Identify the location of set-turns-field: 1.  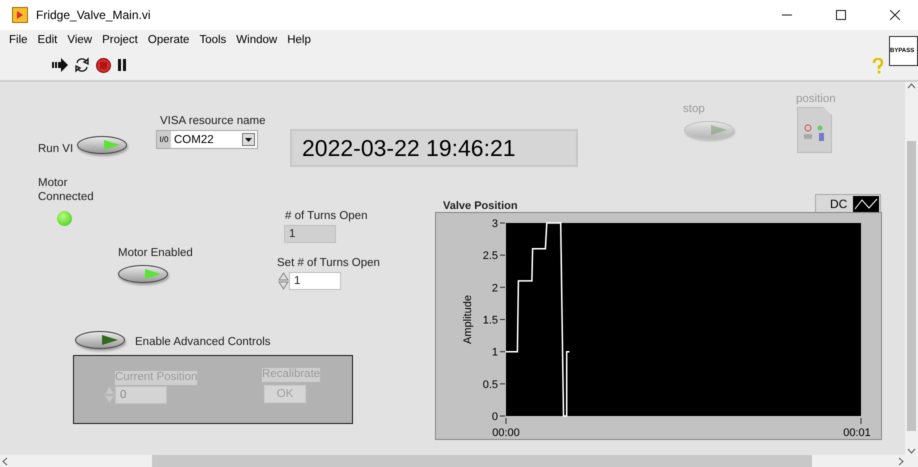
(315, 281).